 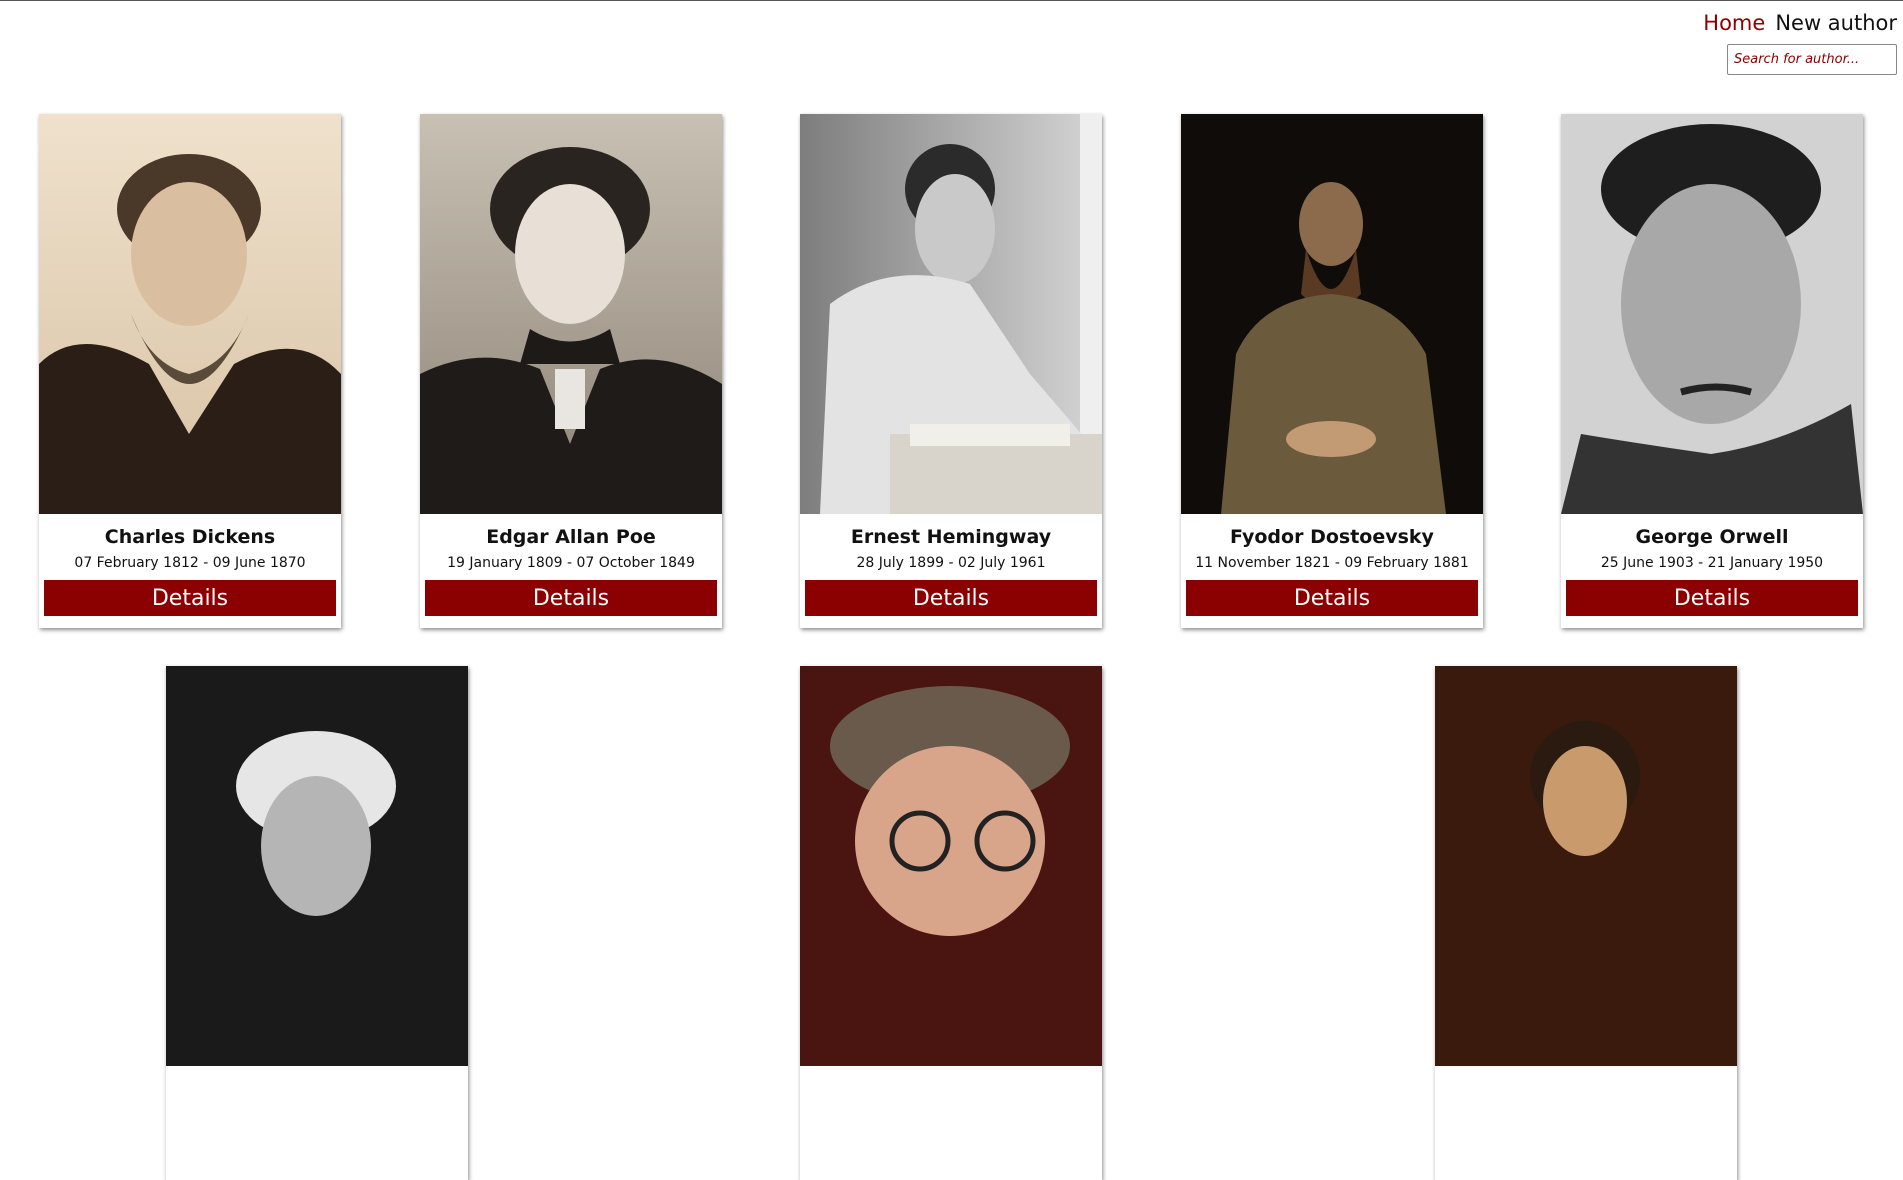 I want to click on author-name: George Orwell, so click(x=1712, y=537).